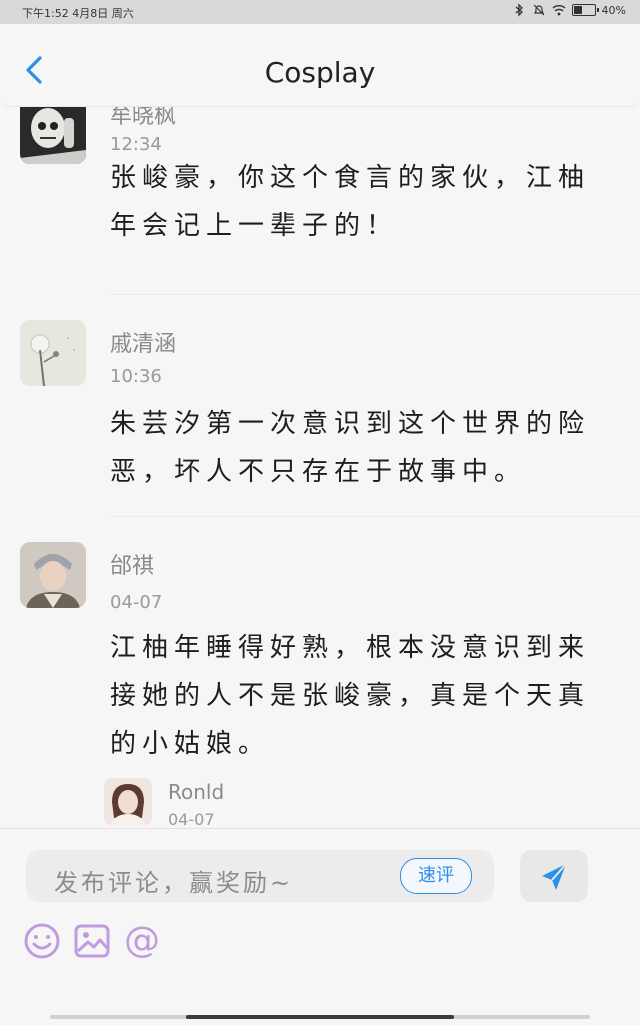  I want to click on bluetooth-icon, so click(519, 10).